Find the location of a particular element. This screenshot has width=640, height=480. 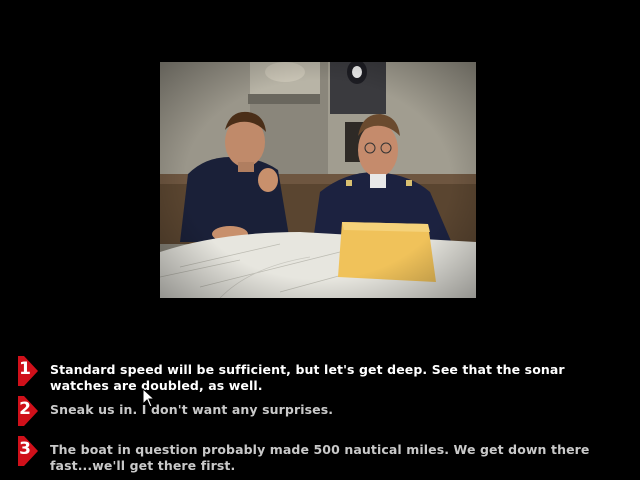

choice-text: Sneak us in. I don't want any surprises. is located at coordinates (192, 409).